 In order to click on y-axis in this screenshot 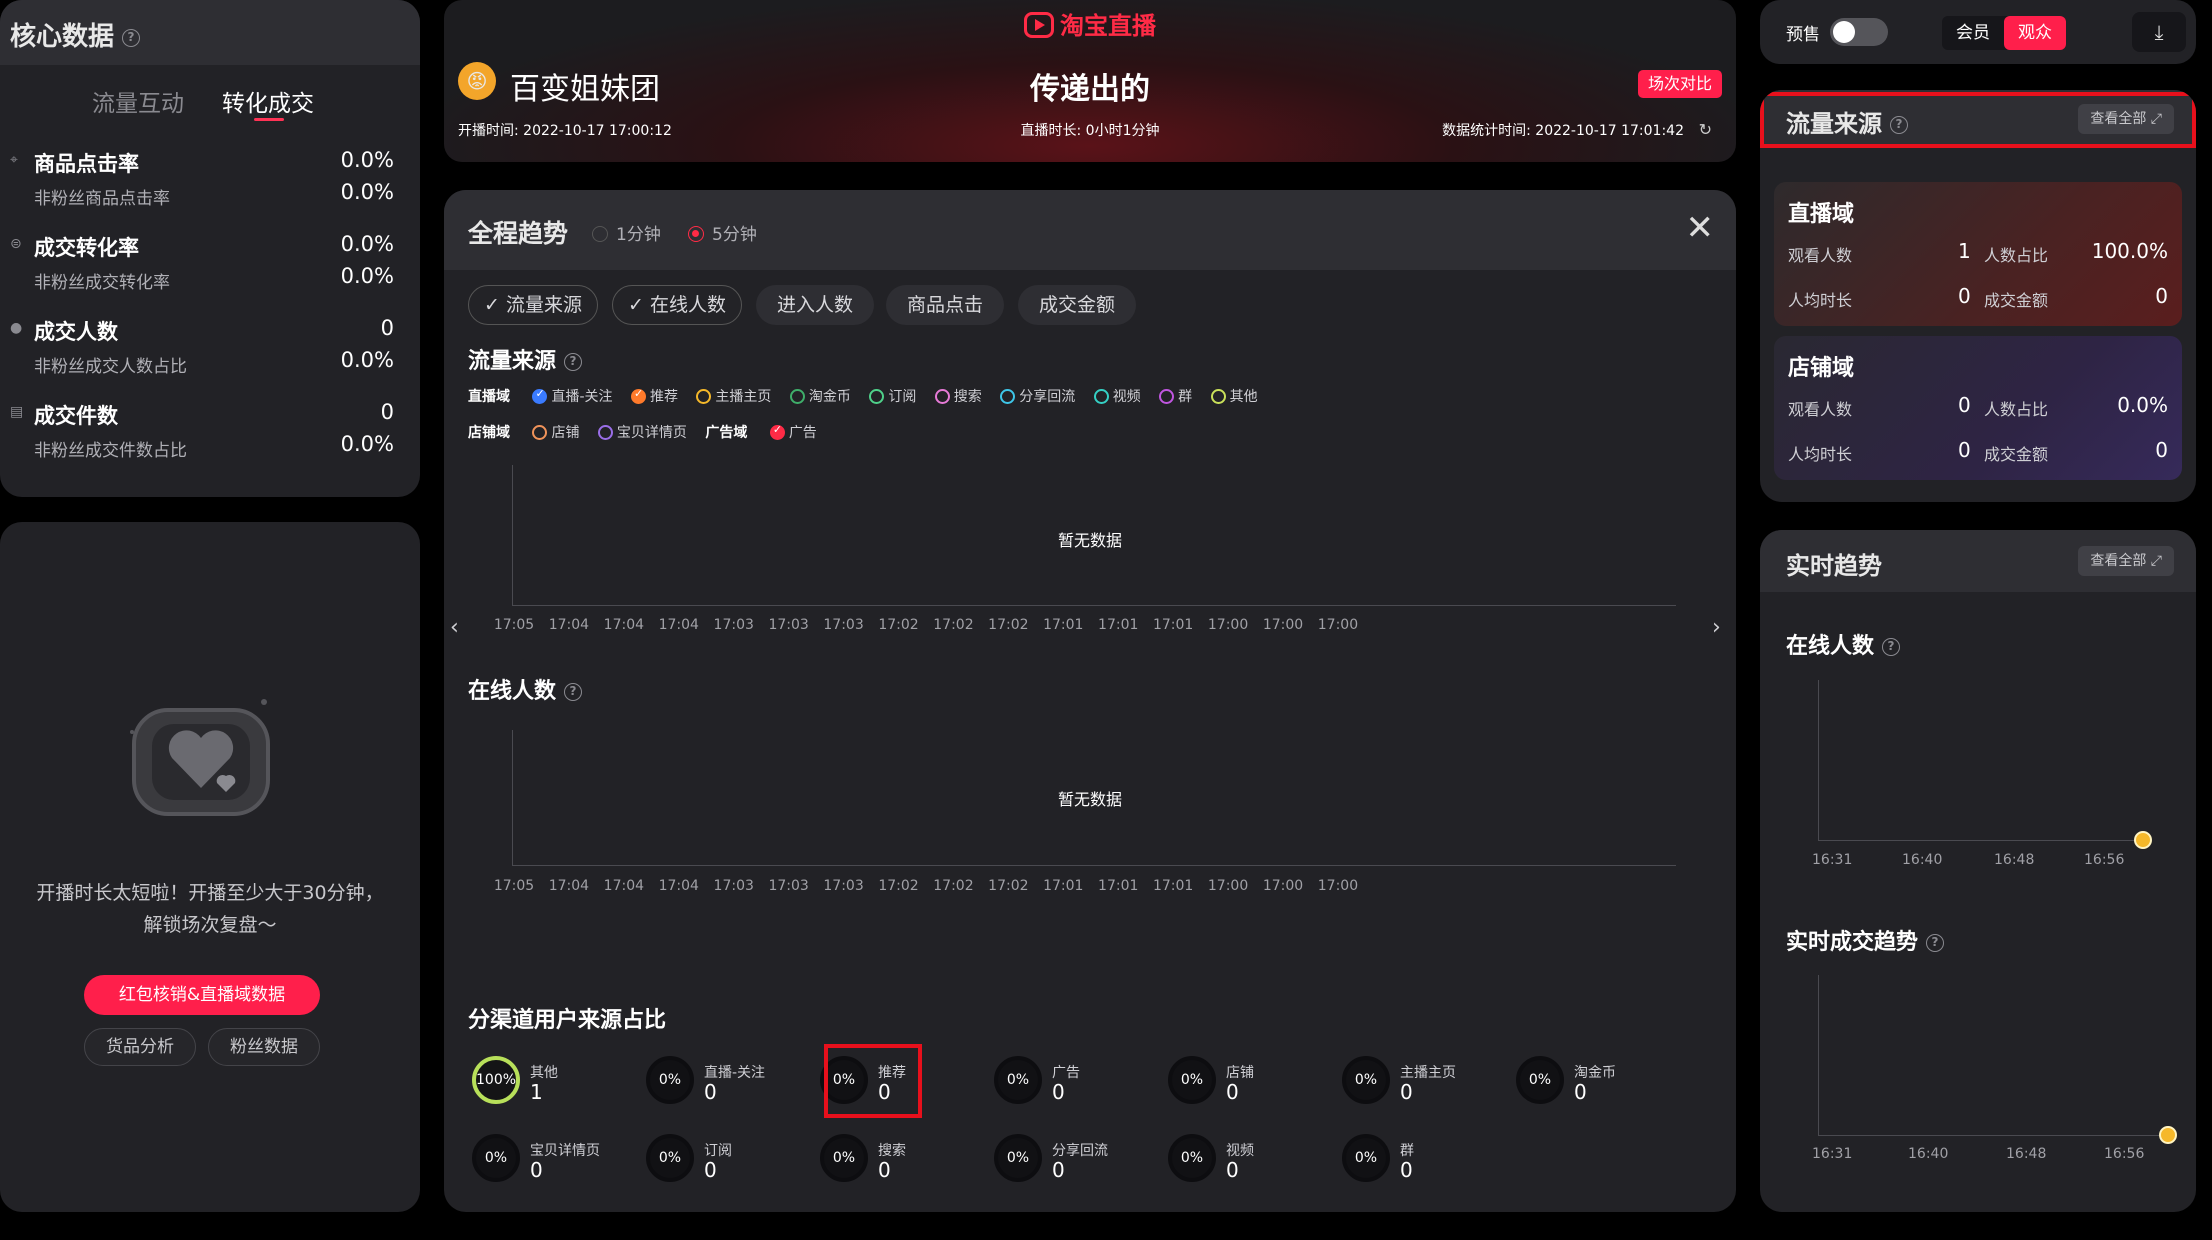, I will do `click(1818, 760)`.